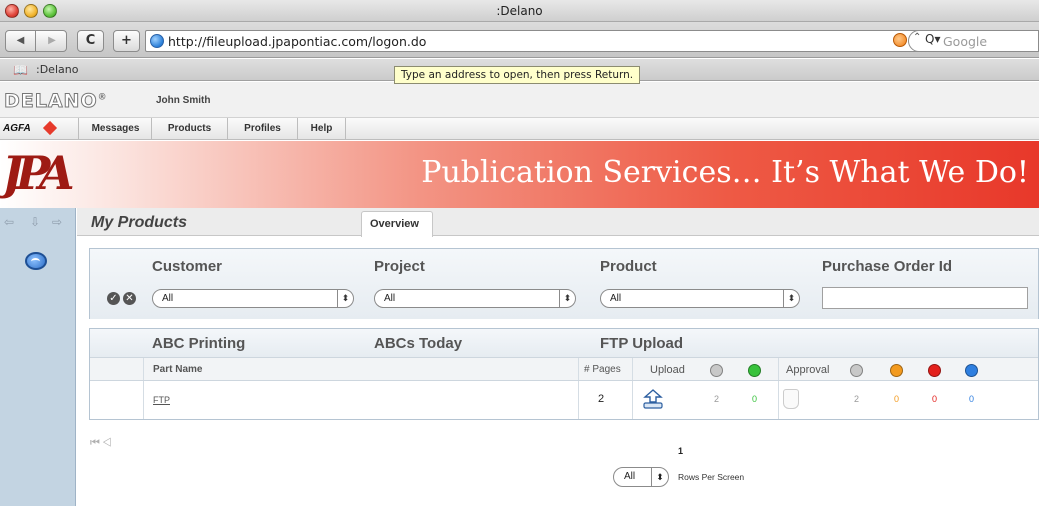 This screenshot has height=506, width=1039. What do you see at coordinates (653, 399) in the screenshot?
I see `upload-icon` at bounding box center [653, 399].